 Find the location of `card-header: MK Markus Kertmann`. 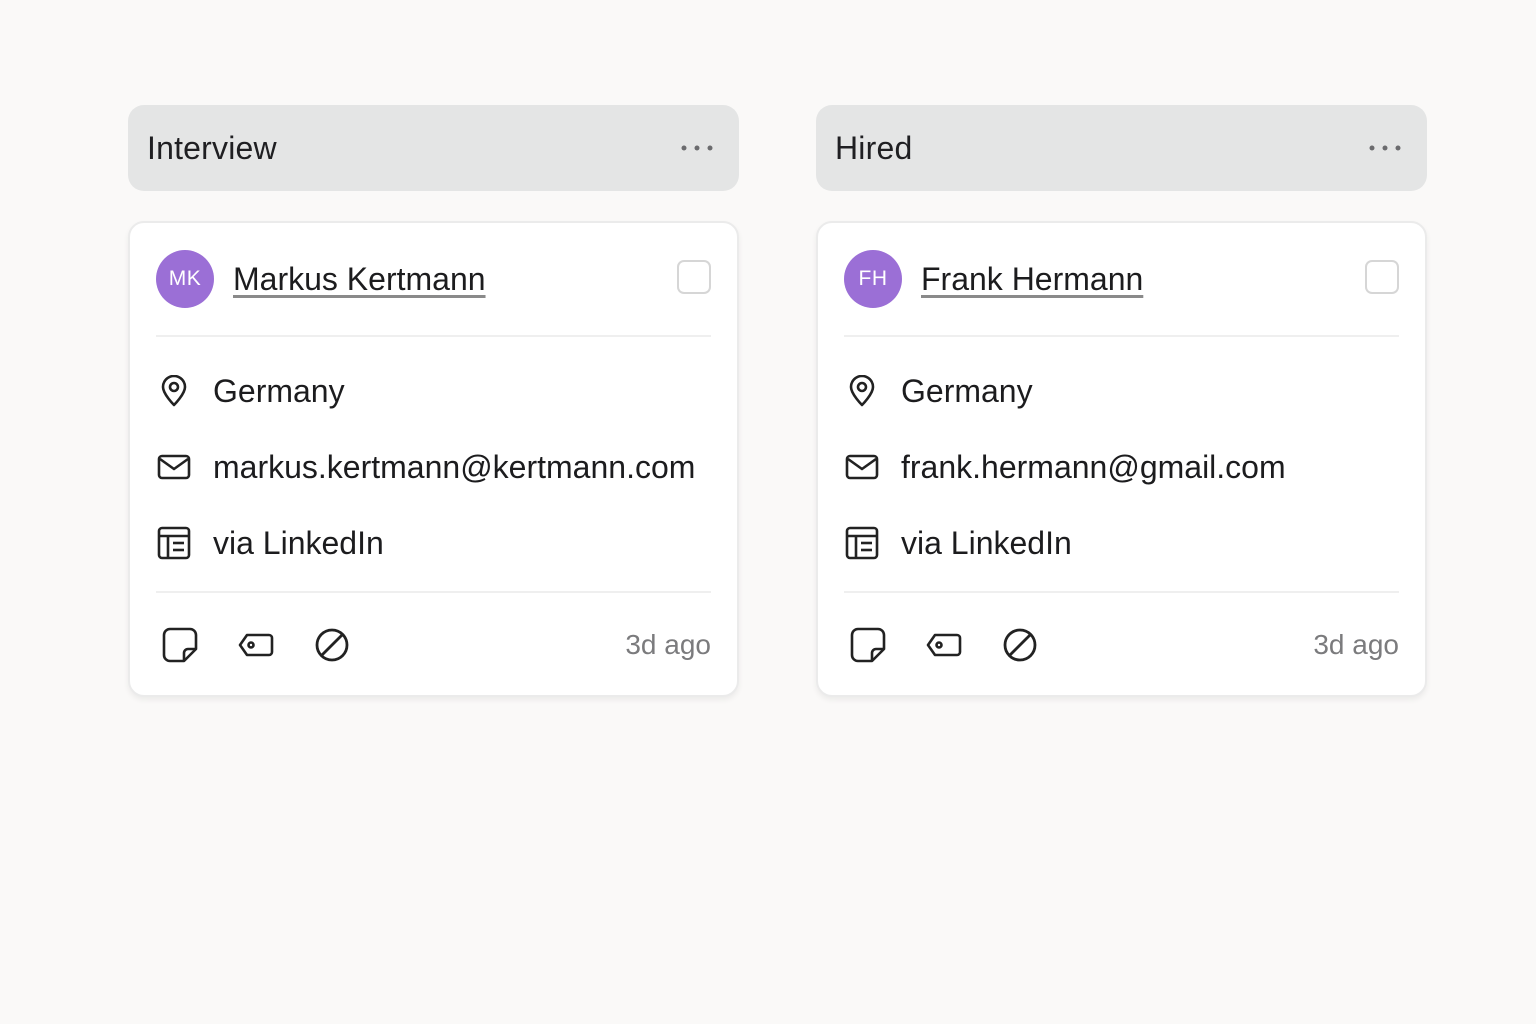

card-header: MK Markus Kertmann is located at coordinates (433, 280).